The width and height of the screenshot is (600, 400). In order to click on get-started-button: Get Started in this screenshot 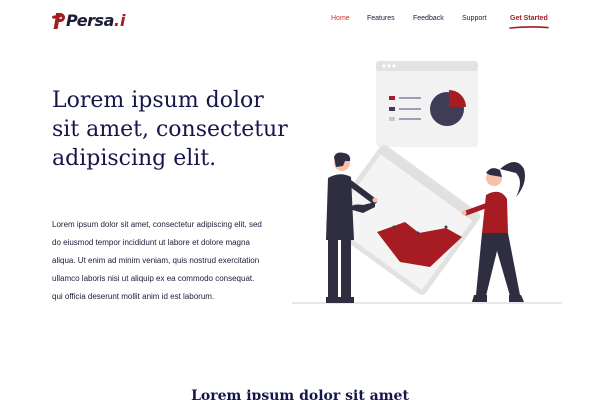, I will do `click(529, 18)`.